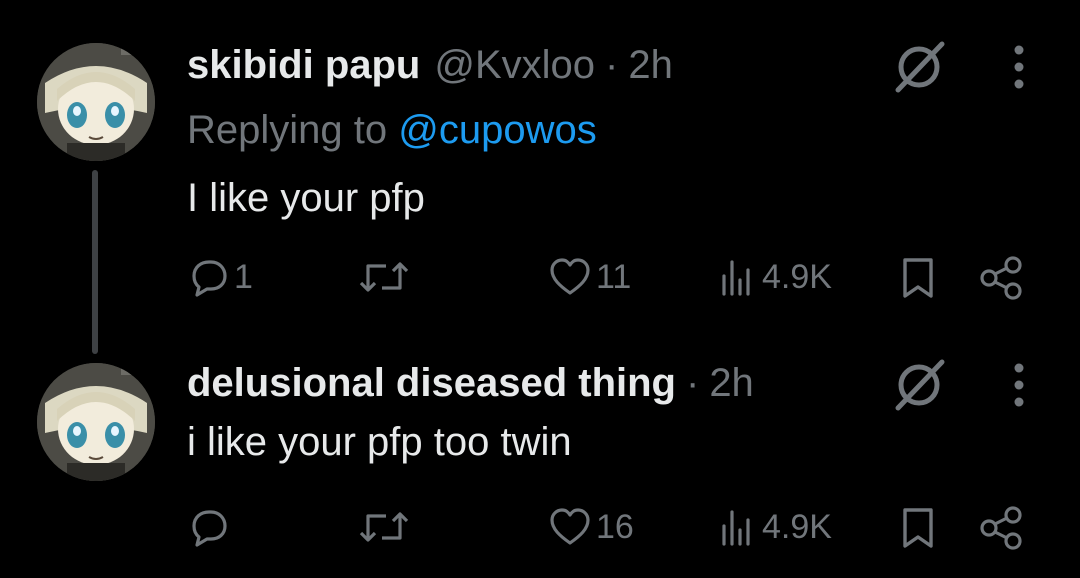 This screenshot has height=578, width=1080. Describe the element at coordinates (95, 262) in the screenshot. I see `thread-connector-line` at that location.